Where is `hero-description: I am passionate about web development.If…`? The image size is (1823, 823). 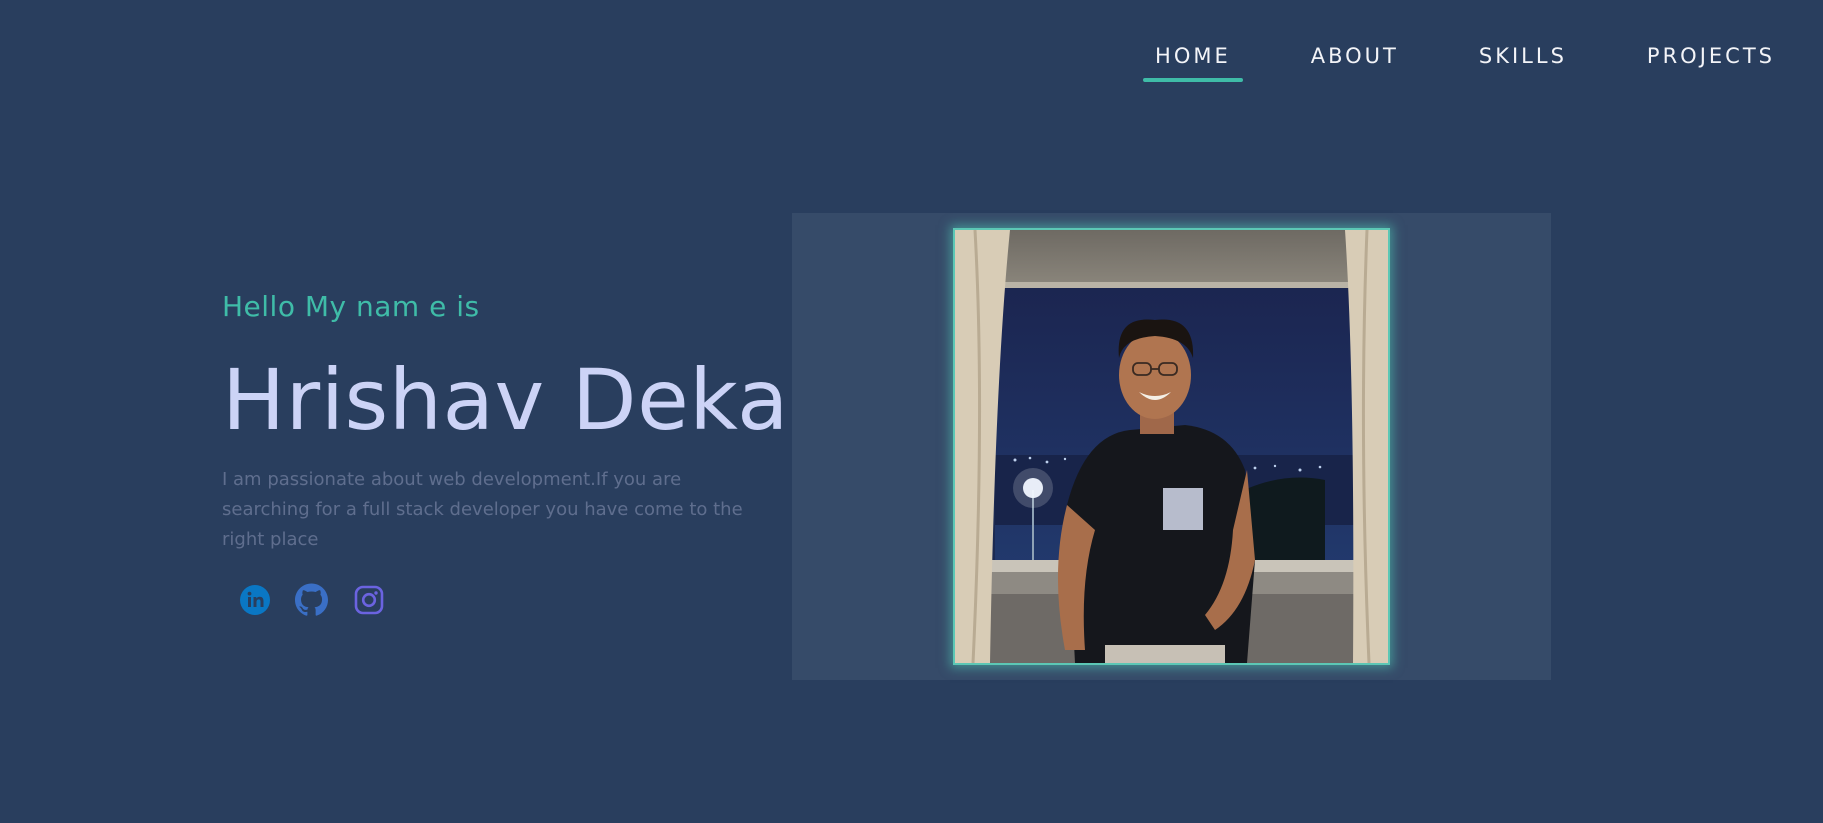
hero-description: I am passionate about web development.If… is located at coordinates (482, 509).